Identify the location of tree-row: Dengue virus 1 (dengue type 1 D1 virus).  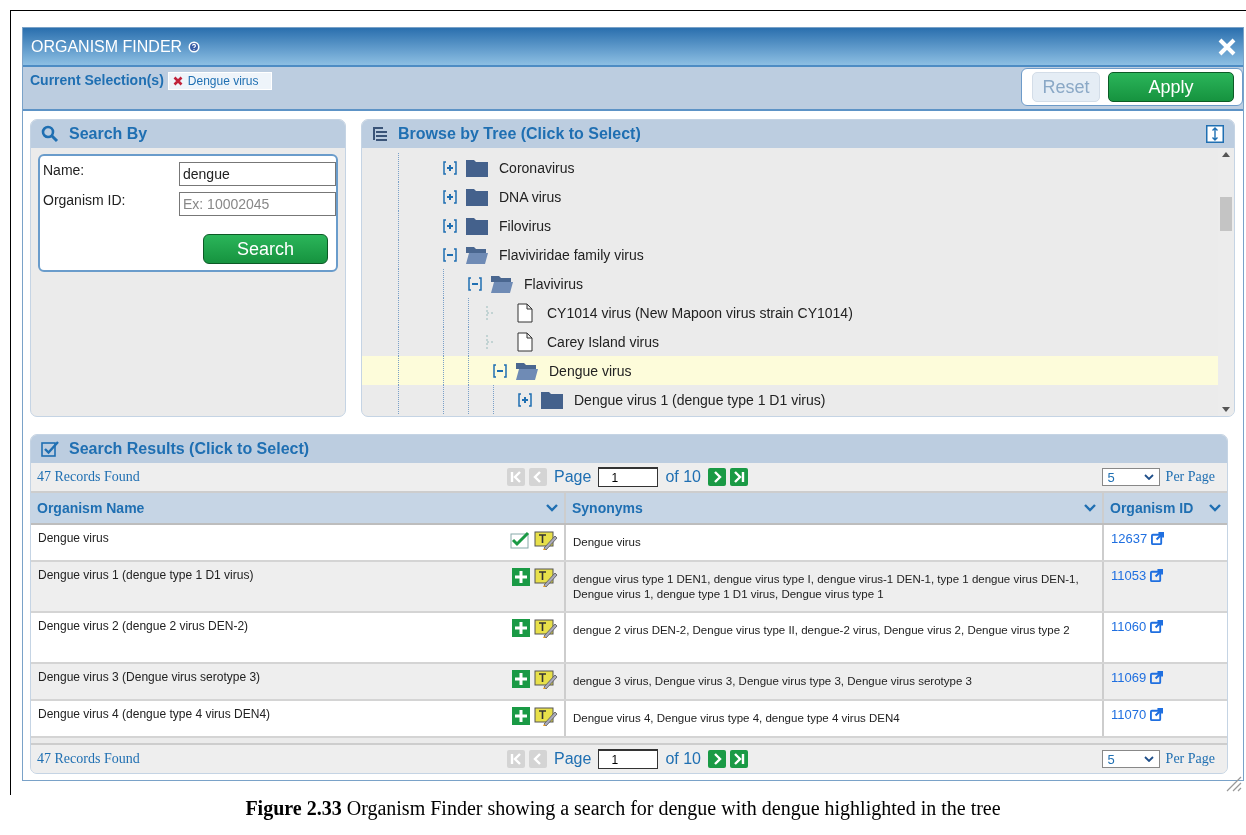
(790, 399).